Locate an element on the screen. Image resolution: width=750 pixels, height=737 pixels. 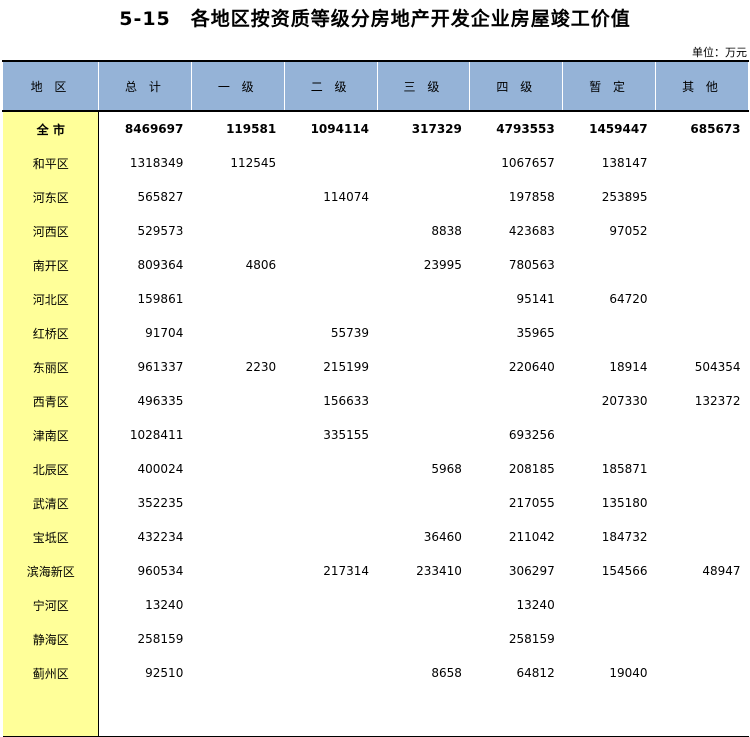
cell-total: 400024 is located at coordinates (160, 469).